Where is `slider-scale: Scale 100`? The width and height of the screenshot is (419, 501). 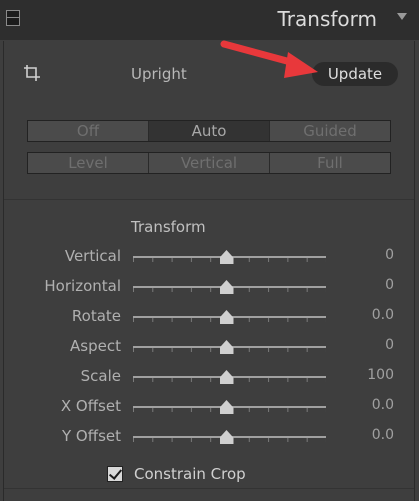
slider-scale: Scale 100 is located at coordinates (209, 377).